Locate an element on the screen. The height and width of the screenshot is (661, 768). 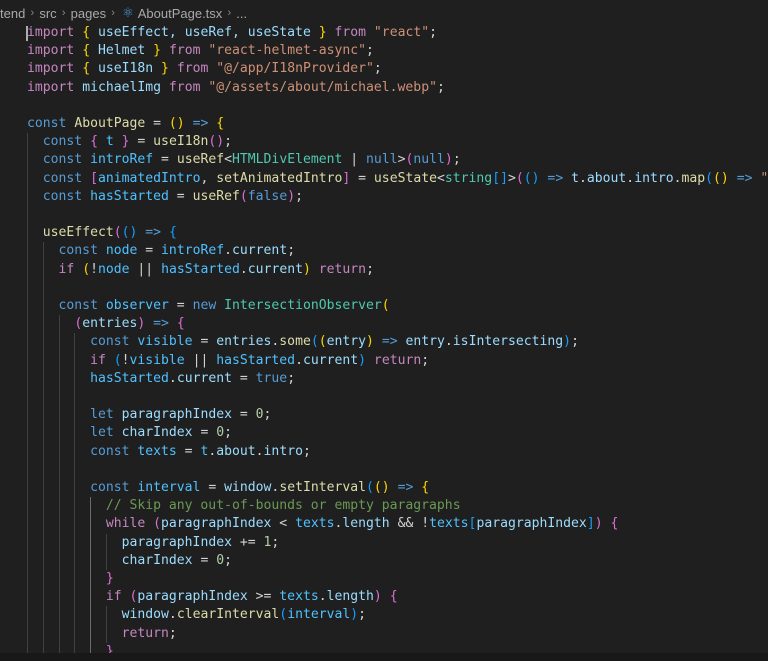
code-line: (entries) => { is located at coordinates (105, 324).